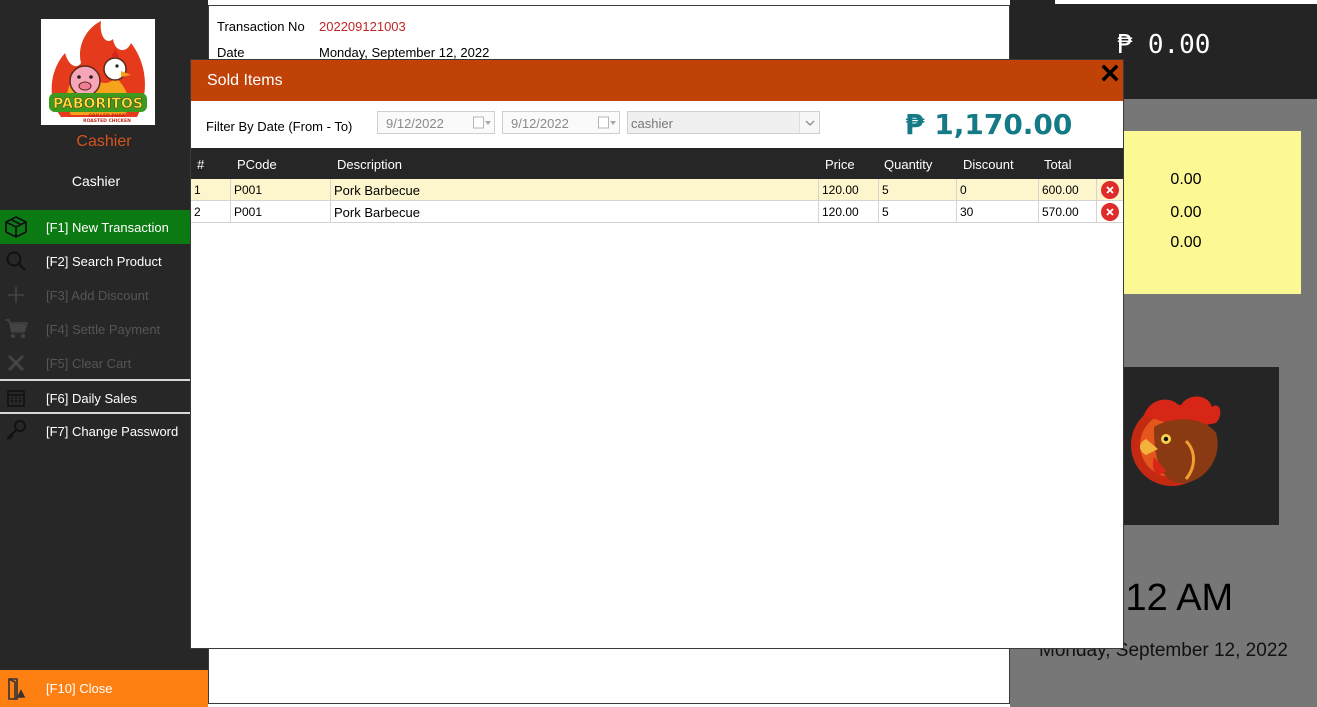 This screenshot has width=1317, height=707. I want to click on menu-search-product-label: [F2] Search Product, so click(104, 261).